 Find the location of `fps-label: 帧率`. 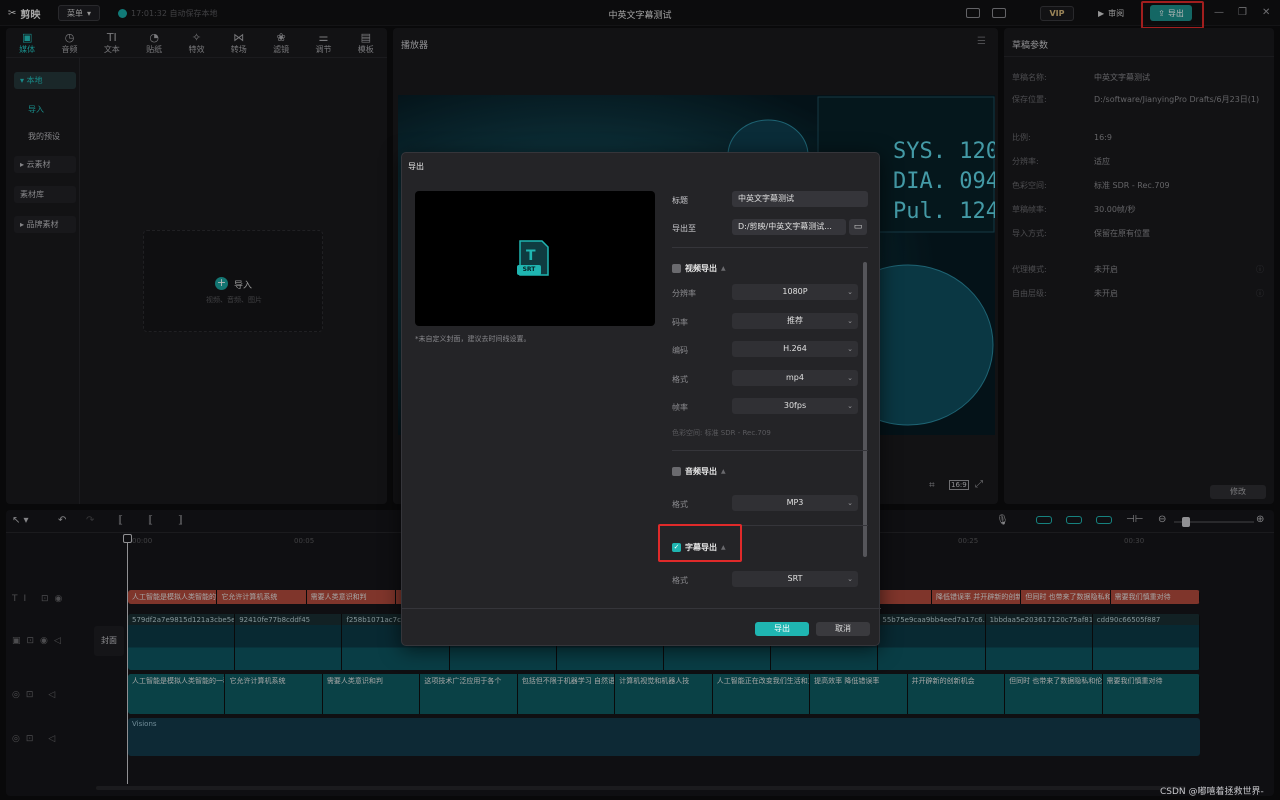

fps-label: 帧率 is located at coordinates (680, 407).